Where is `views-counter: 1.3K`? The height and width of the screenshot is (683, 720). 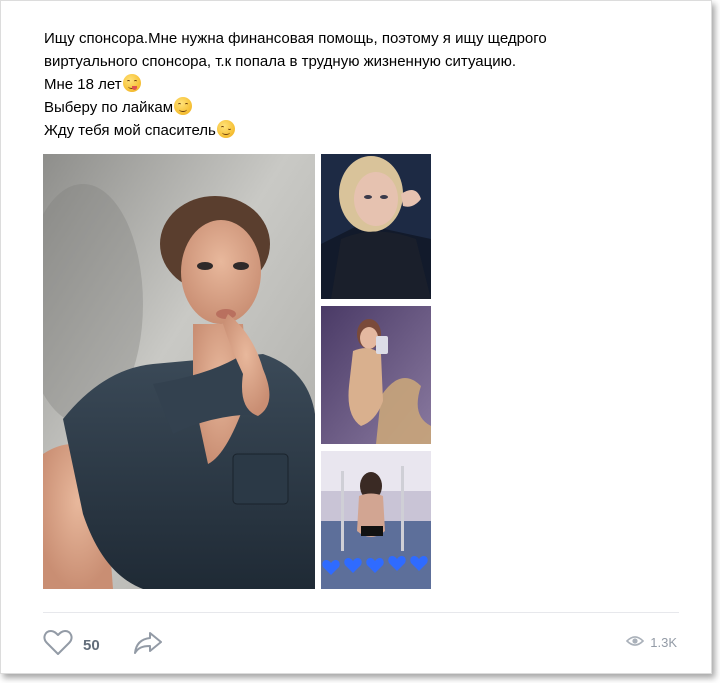
views-counter: 1.3K is located at coordinates (651, 642).